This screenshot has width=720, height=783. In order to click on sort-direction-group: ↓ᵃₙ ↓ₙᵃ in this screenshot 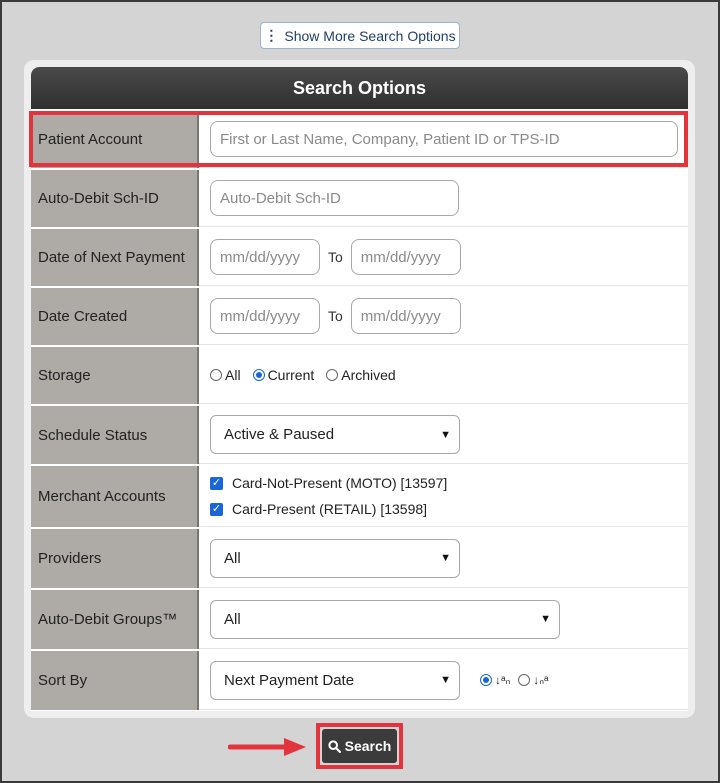, I will do `click(514, 680)`.